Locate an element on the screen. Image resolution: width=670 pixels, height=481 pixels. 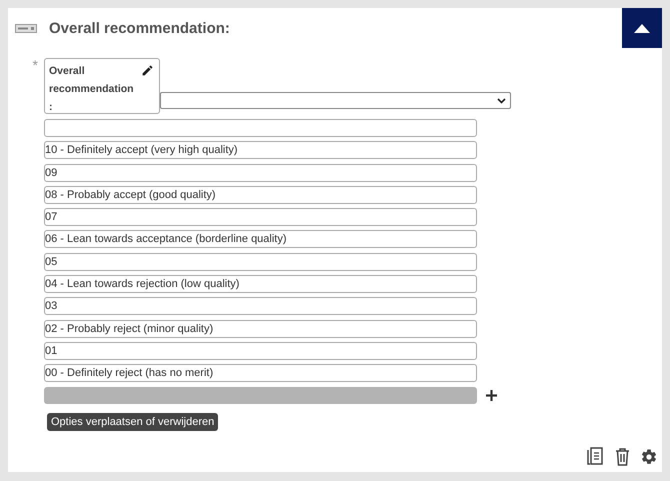
option-field: 01 is located at coordinates (260, 351).